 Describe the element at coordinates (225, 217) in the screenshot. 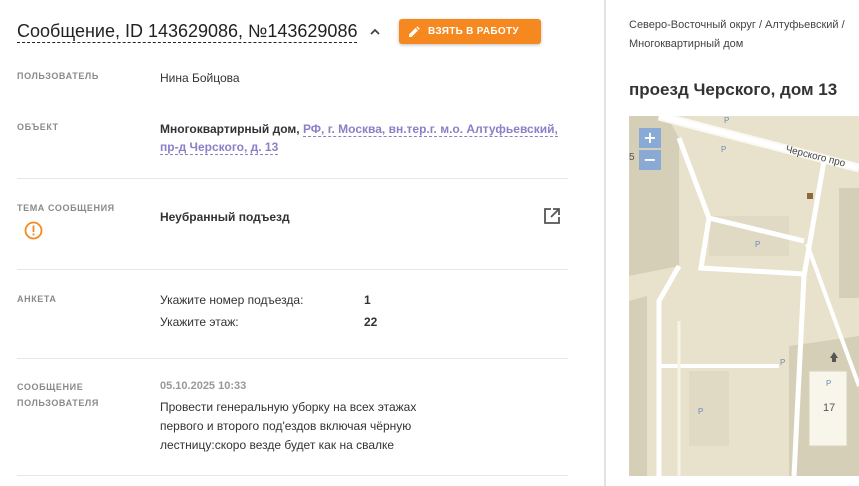

I see `topic-value: Неубранный подъезд` at that location.